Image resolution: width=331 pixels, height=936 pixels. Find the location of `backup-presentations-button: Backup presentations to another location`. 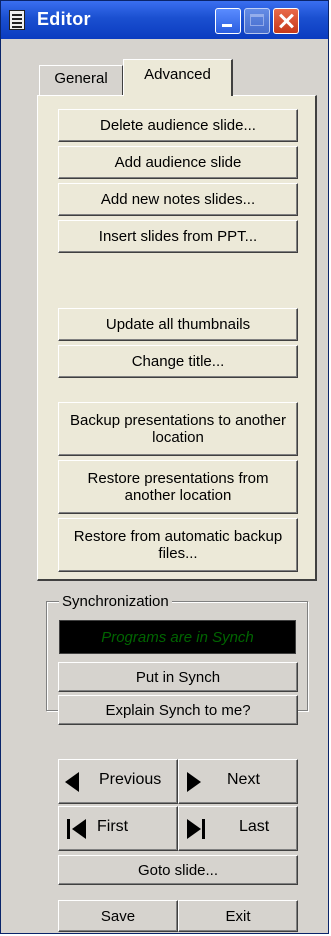

backup-presentations-button: Backup presentations to another location is located at coordinates (178, 429).